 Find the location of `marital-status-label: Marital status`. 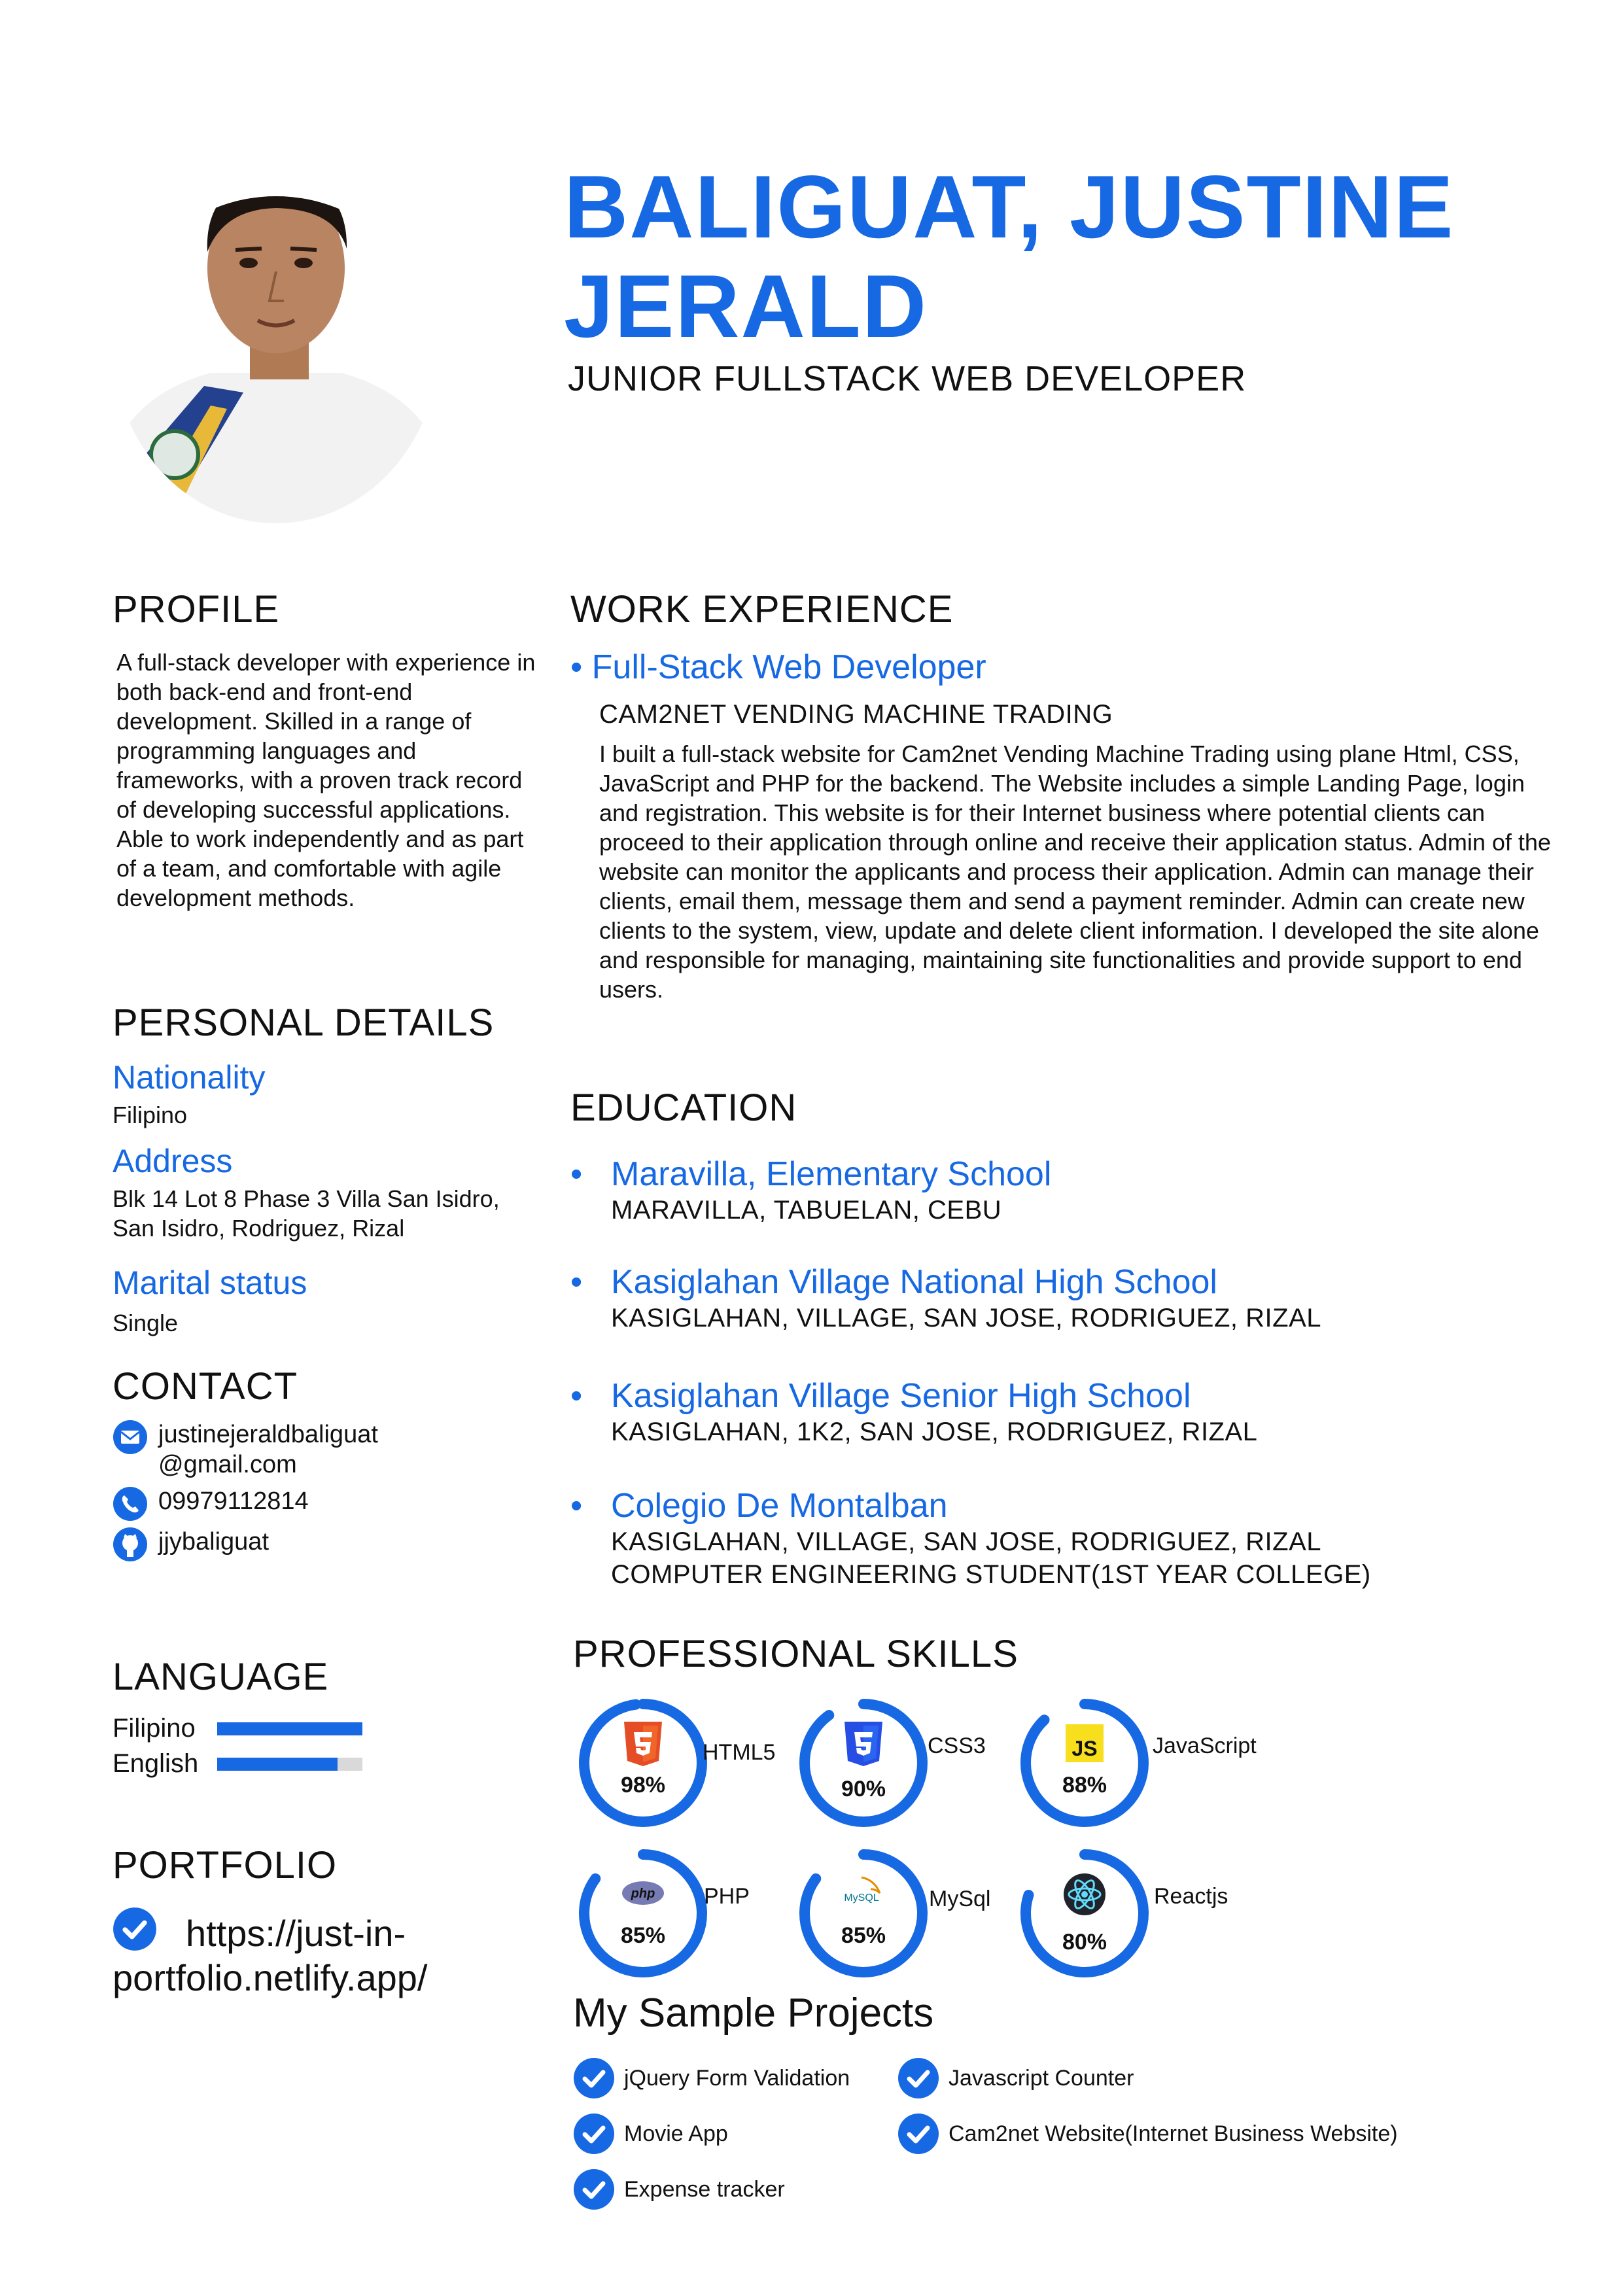

marital-status-label: Marital status is located at coordinates (210, 1282).